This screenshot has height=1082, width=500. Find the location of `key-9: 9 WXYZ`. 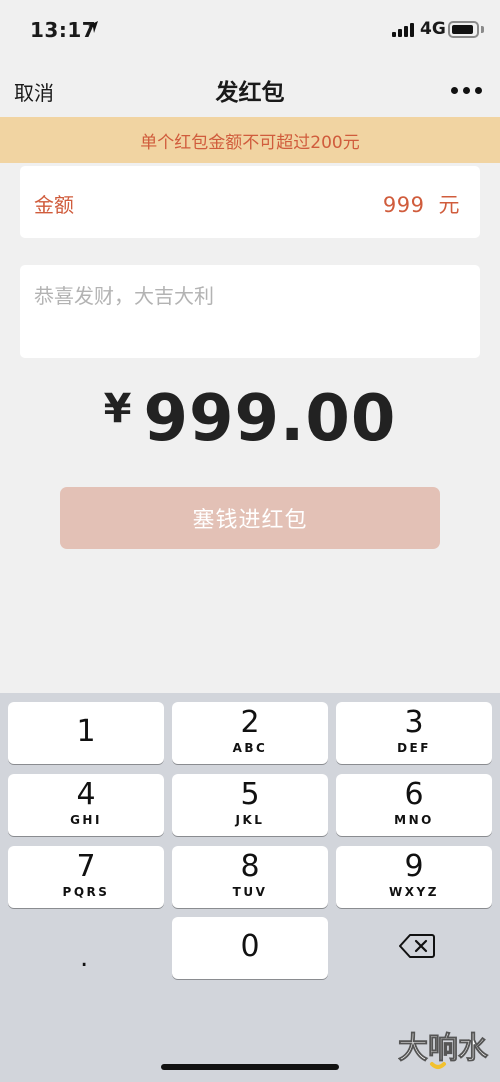

key-9: 9 WXYZ is located at coordinates (414, 877).